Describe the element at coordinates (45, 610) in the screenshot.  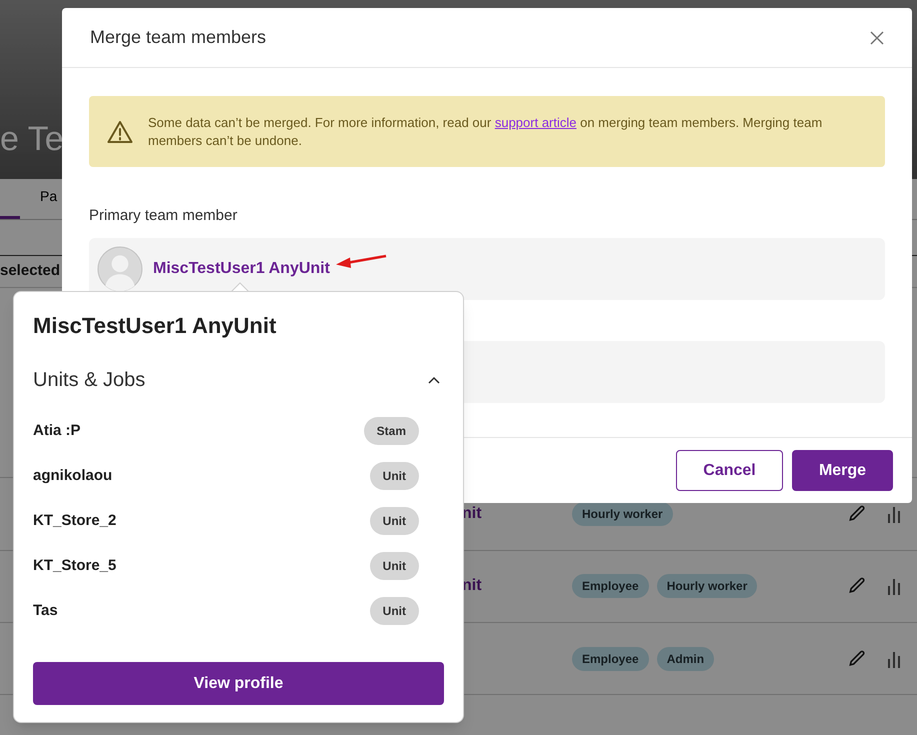
I see `unit-name: Tas` at that location.